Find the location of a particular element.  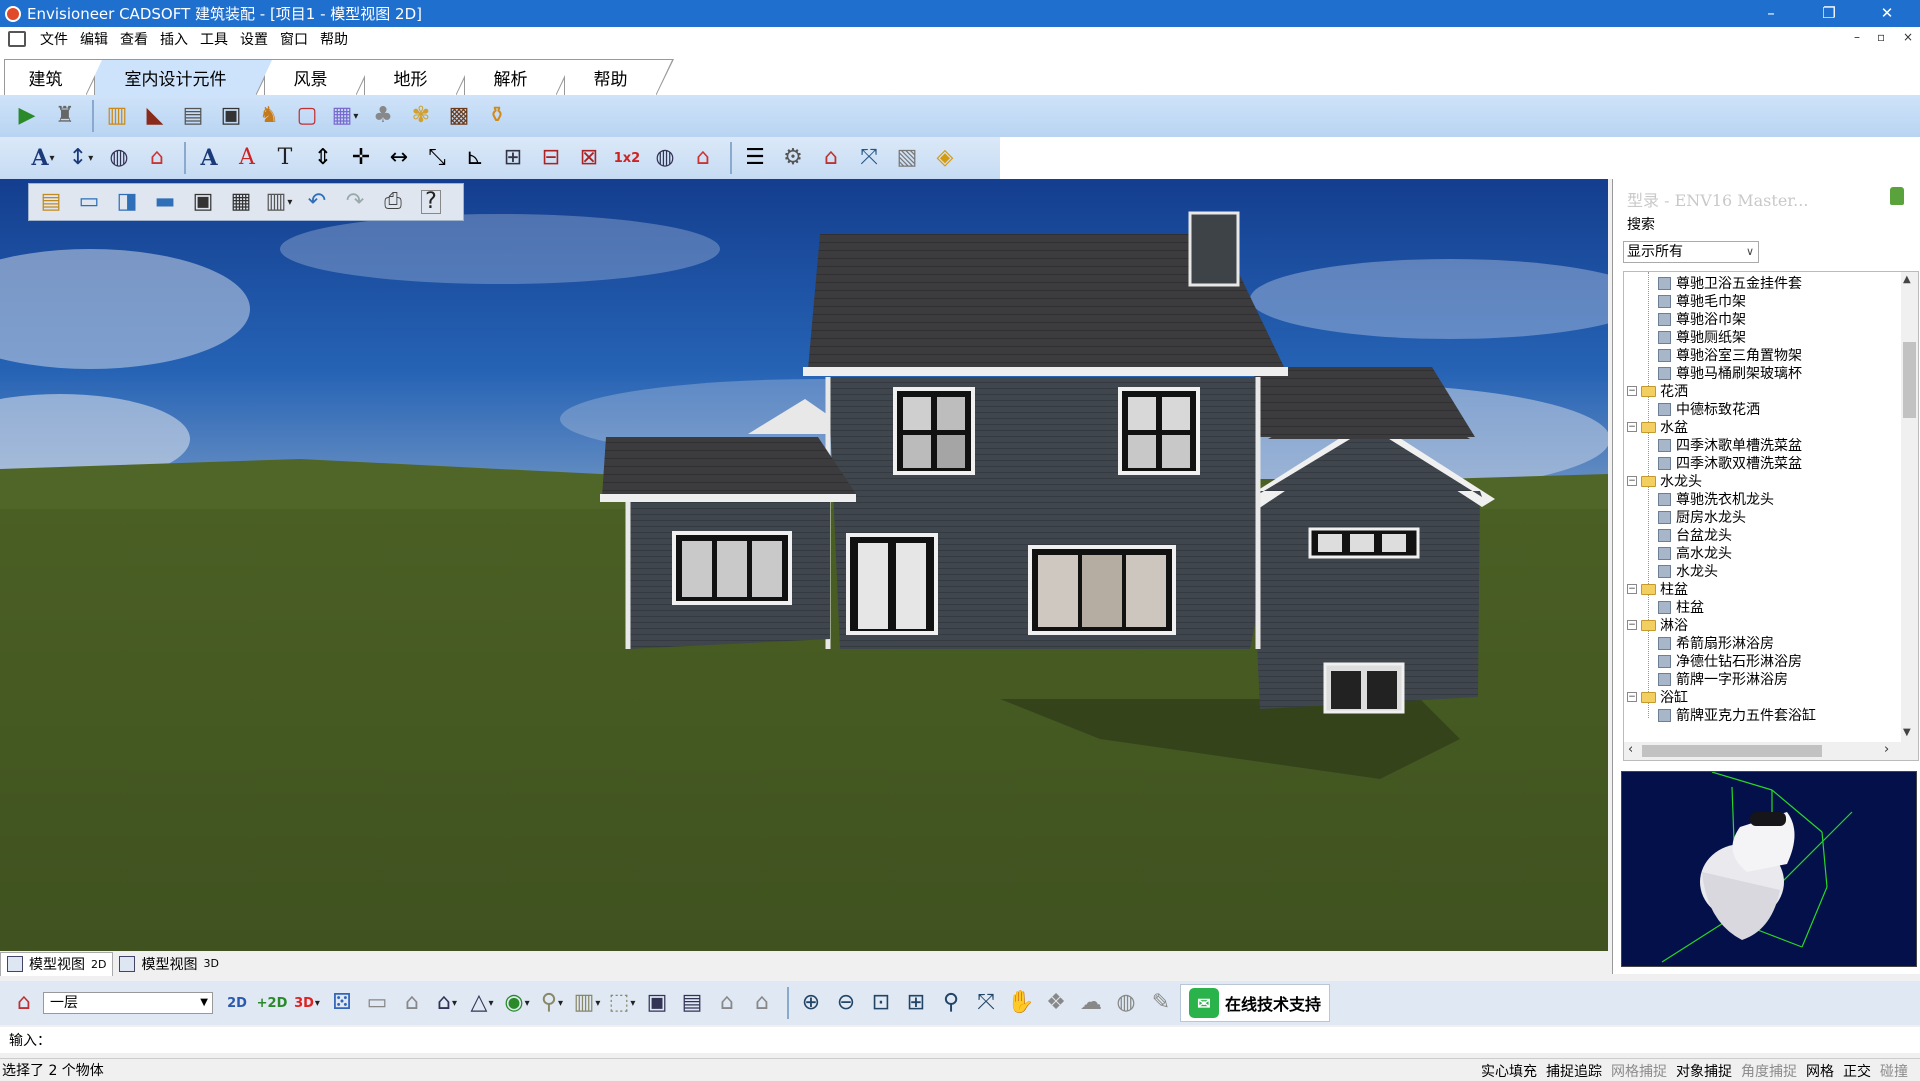

tree-horizontal-scrollbar: ‹ › is located at coordinates (1771, 751).